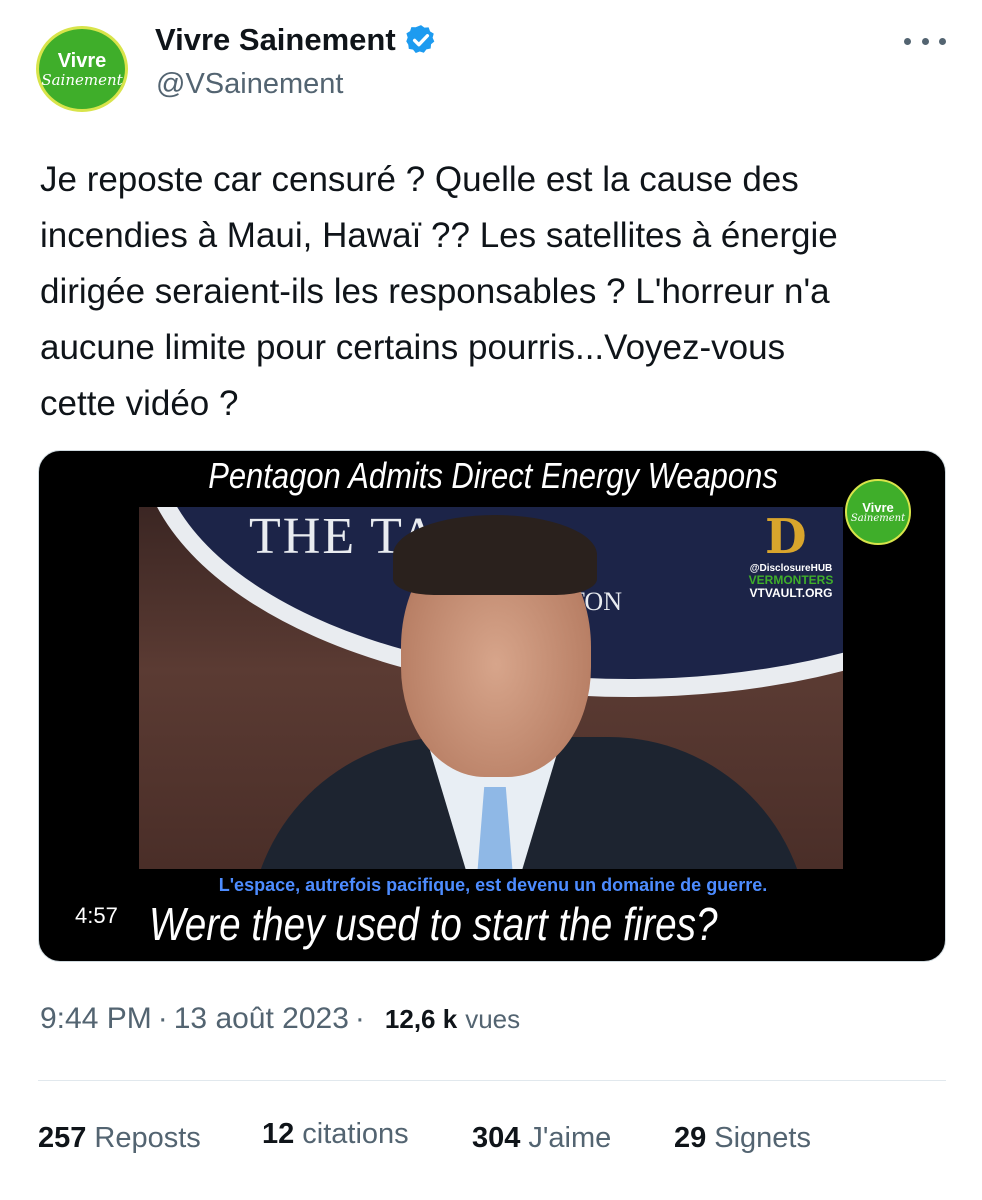 The width and height of the screenshot is (982, 1200). Describe the element at coordinates (278, 1134) in the screenshot. I see `quotes-count: 12` at that location.